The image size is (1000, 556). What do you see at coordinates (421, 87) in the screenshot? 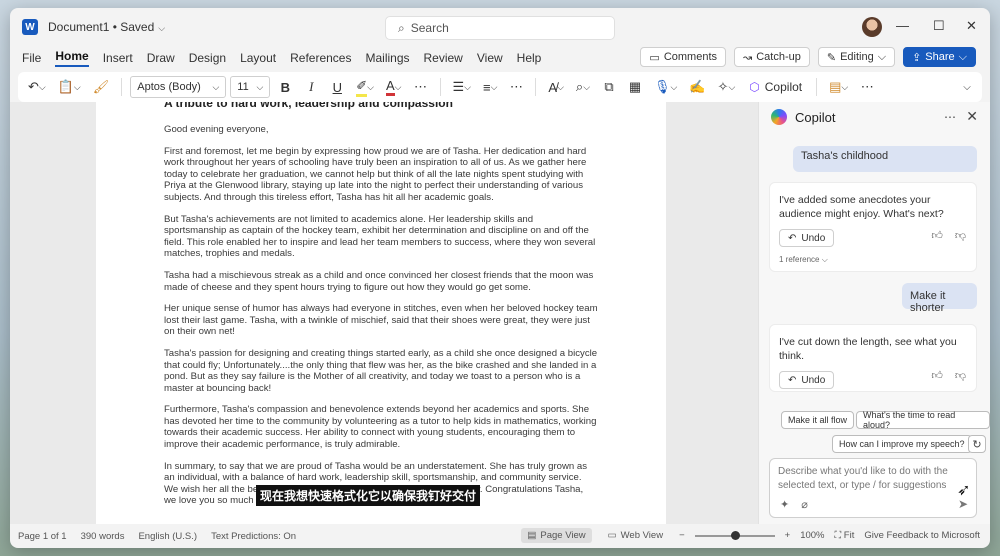
I see `more-font-options-button: ⋯` at bounding box center [421, 87].